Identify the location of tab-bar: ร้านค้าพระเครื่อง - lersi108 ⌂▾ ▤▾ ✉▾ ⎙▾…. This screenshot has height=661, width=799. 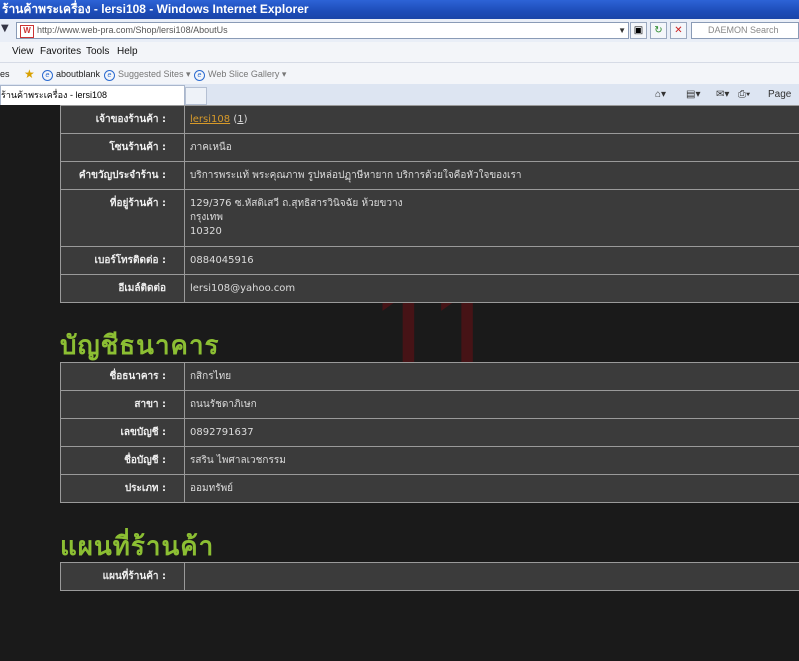
(399, 102).